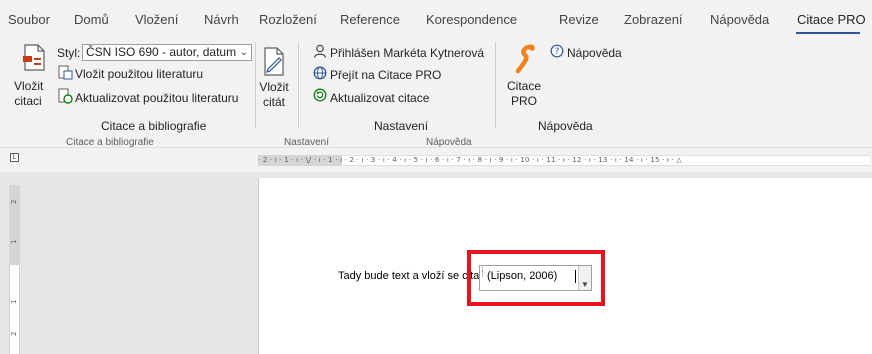 The width and height of the screenshot is (872, 354). What do you see at coordinates (370, 19) in the screenshot?
I see `tab-reference: Reference` at bounding box center [370, 19].